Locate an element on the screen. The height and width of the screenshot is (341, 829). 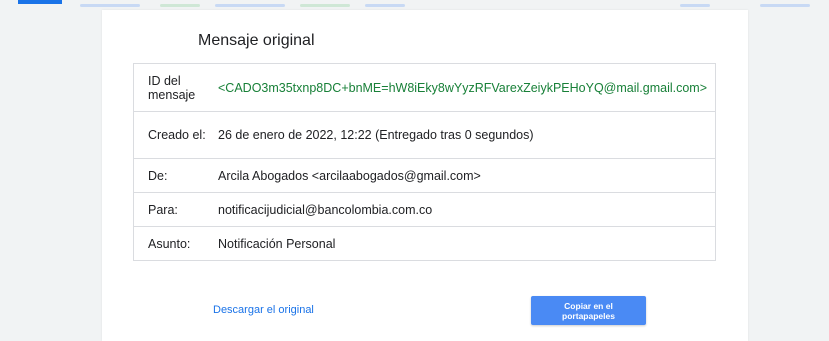
table-row-subject: Asunto: Notificación Personal is located at coordinates (424, 243).